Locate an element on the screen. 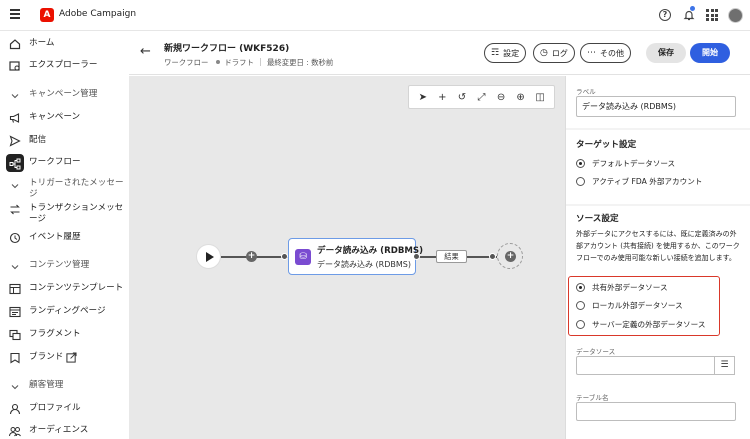  zoom-in-icon: ⊕ is located at coordinates (521, 97).